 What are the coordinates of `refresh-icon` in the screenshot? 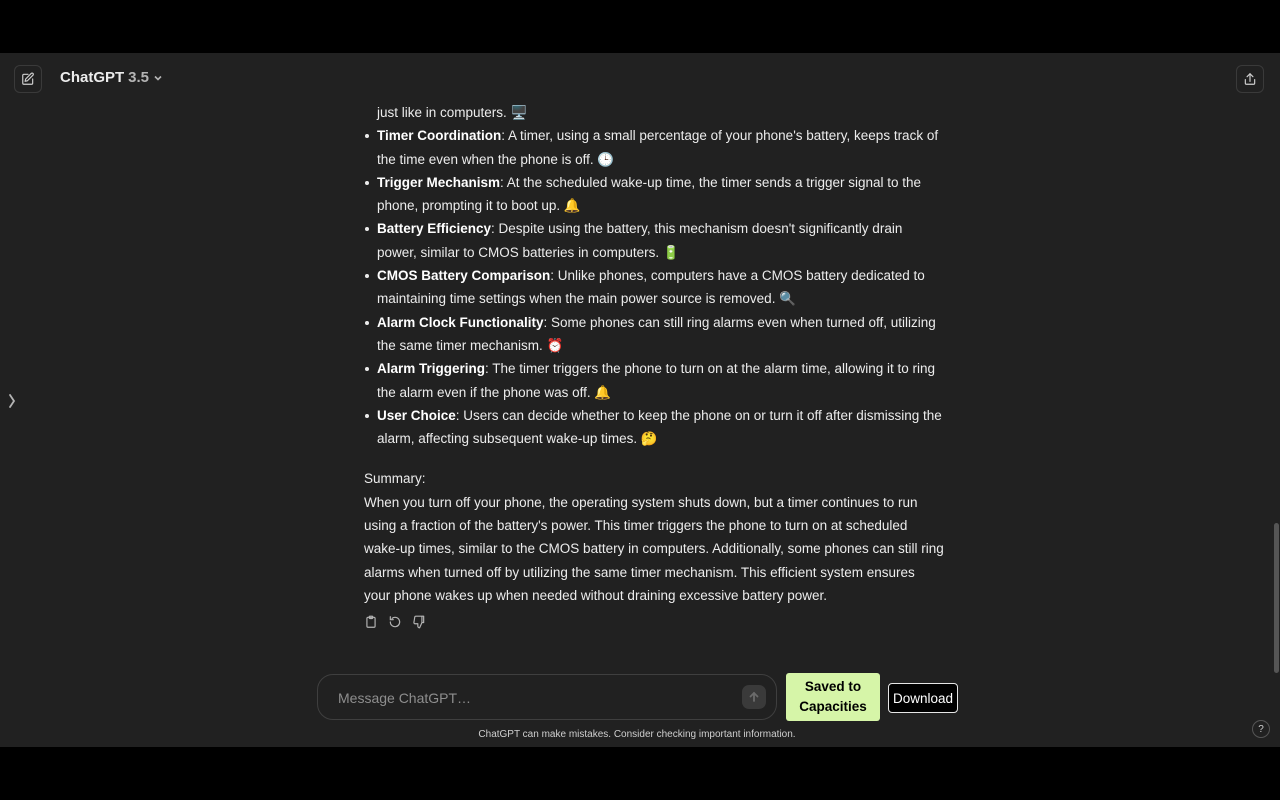 It's located at (395, 622).